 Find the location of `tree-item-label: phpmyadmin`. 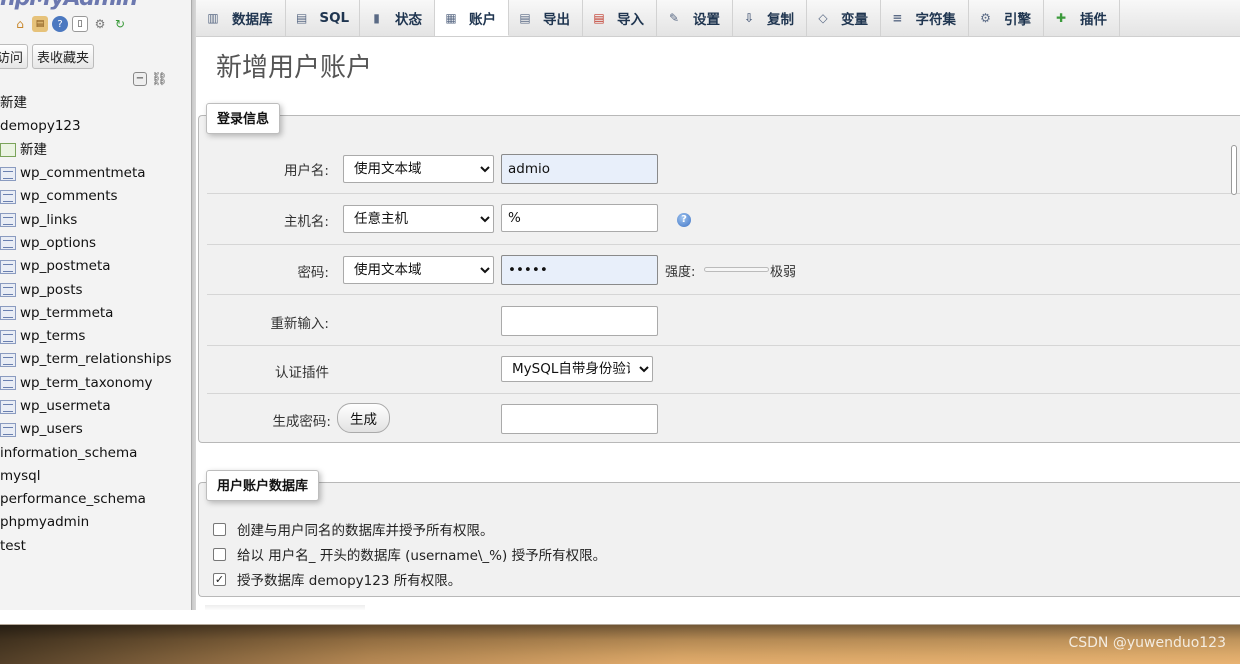

tree-item-label: phpmyadmin is located at coordinates (45, 522).